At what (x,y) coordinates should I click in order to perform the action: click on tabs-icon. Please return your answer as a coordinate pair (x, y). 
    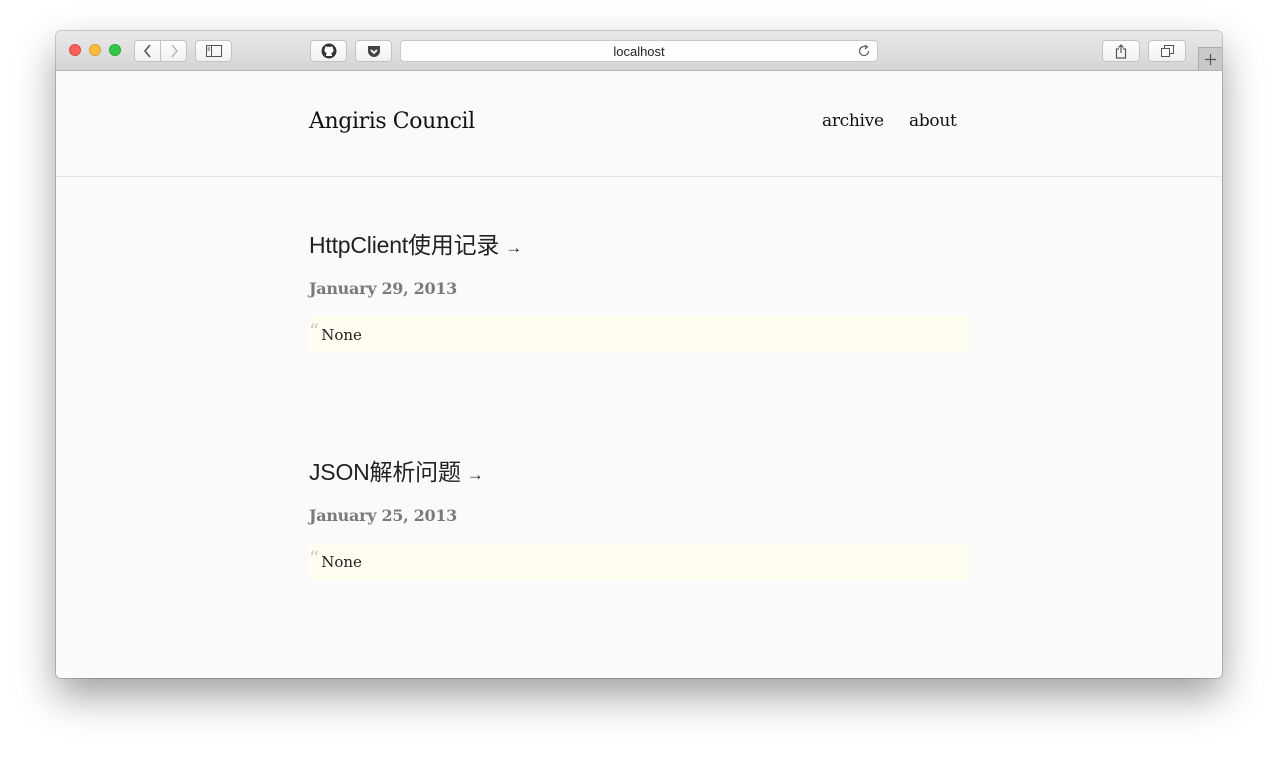
    Looking at the image, I should click on (1167, 51).